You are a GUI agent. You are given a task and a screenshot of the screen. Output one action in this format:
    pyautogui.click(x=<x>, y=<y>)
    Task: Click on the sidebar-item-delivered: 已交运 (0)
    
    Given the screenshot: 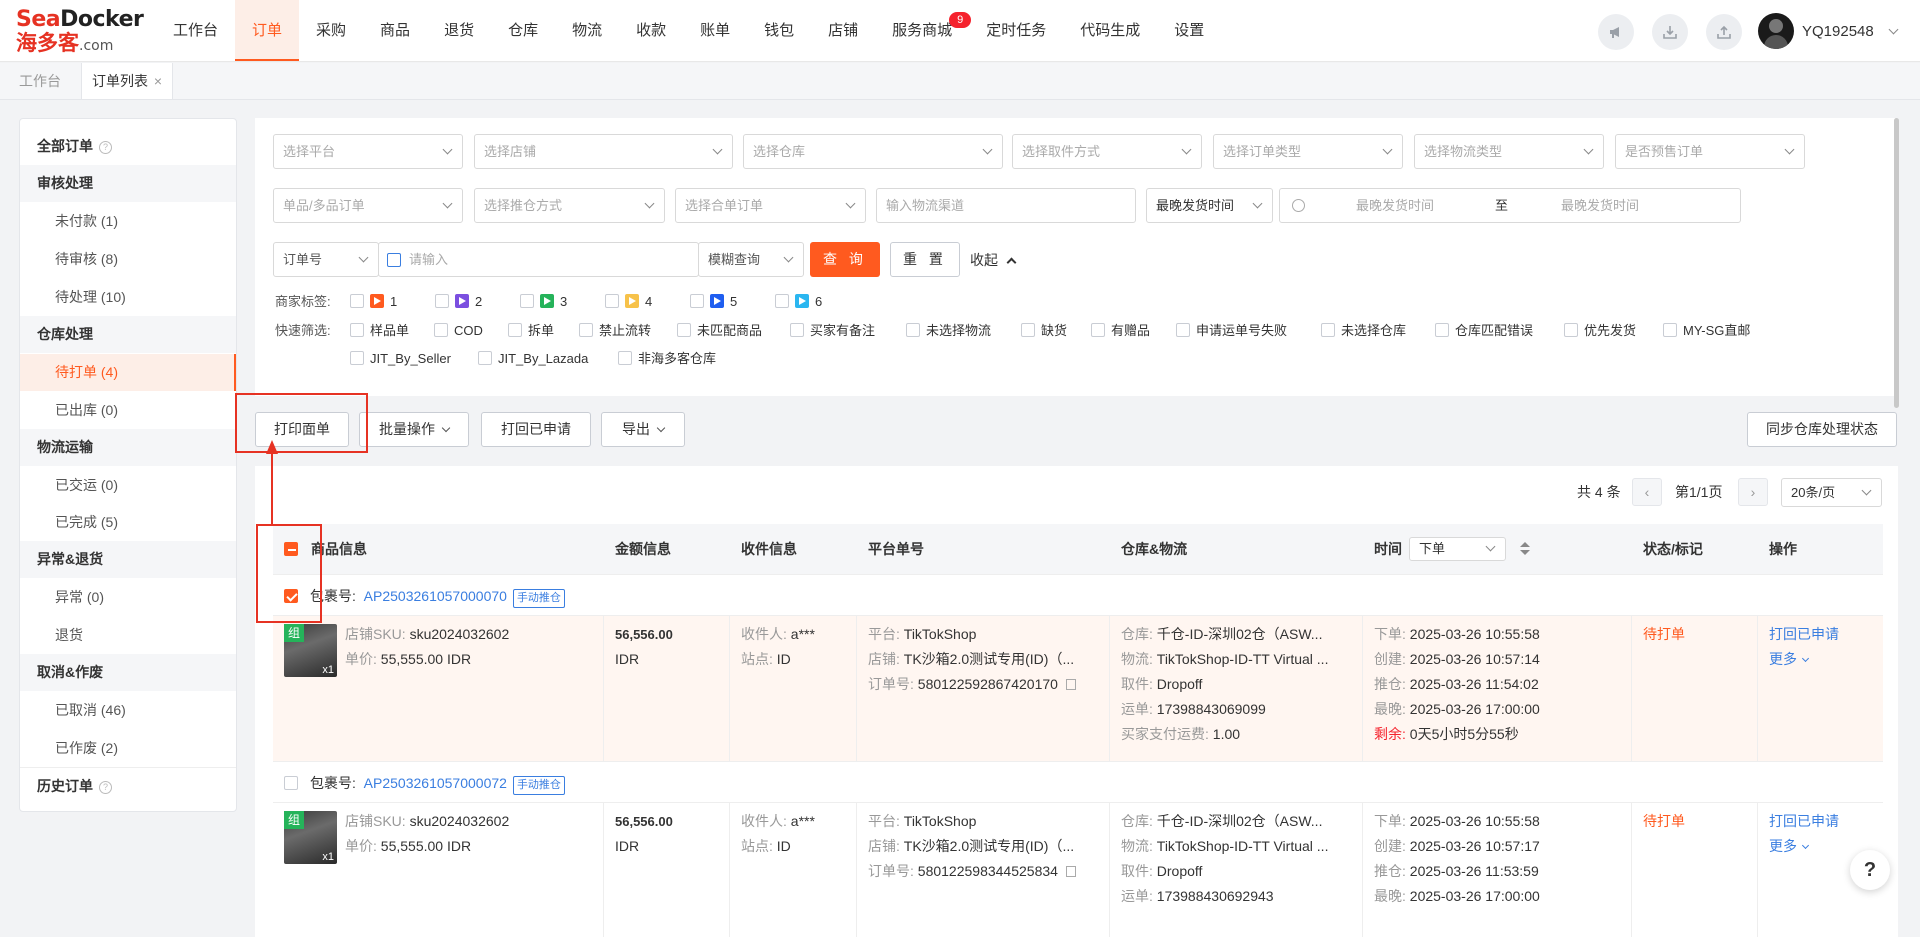 What is the action you would take?
    pyautogui.click(x=128, y=485)
    